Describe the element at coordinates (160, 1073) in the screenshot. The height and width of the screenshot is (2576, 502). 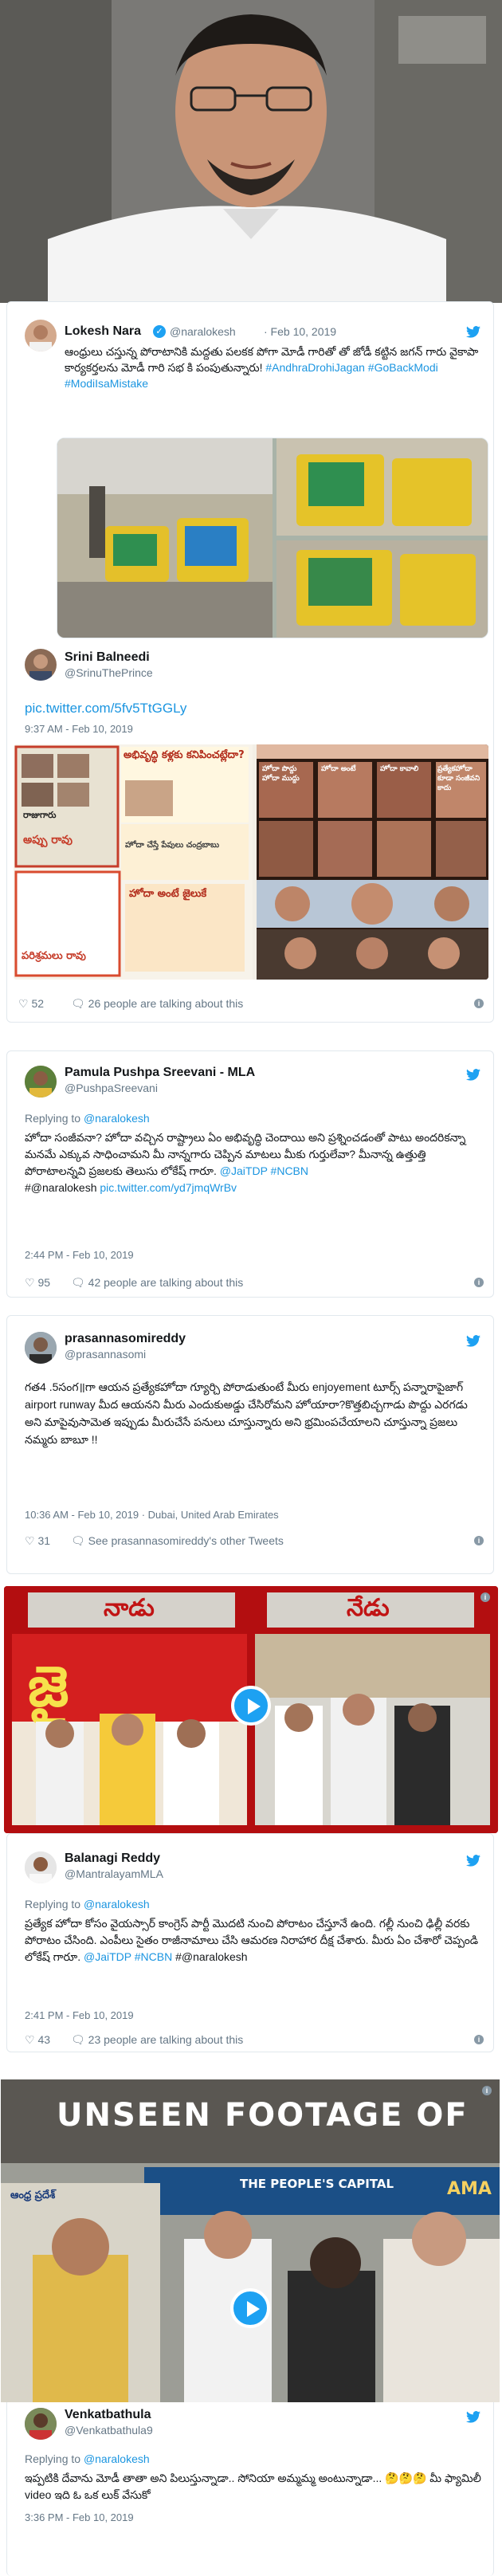
I see `author-name: Pamula Pushpa Sreevani - MLA` at that location.